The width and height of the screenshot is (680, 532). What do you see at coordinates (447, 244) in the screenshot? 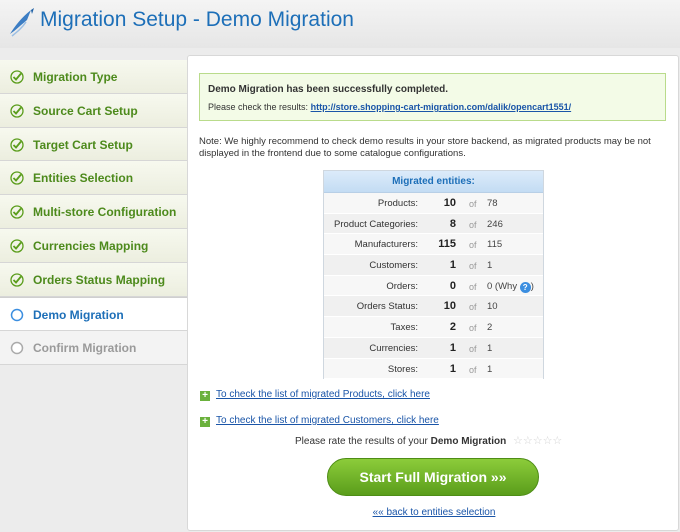
I see `entity-count: 115` at bounding box center [447, 244].